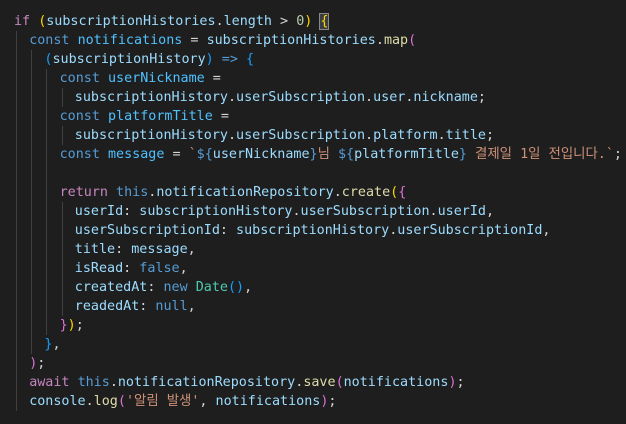 The height and width of the screenshot is (424, 626). I want to click on code-token: {, so click(250, 59).